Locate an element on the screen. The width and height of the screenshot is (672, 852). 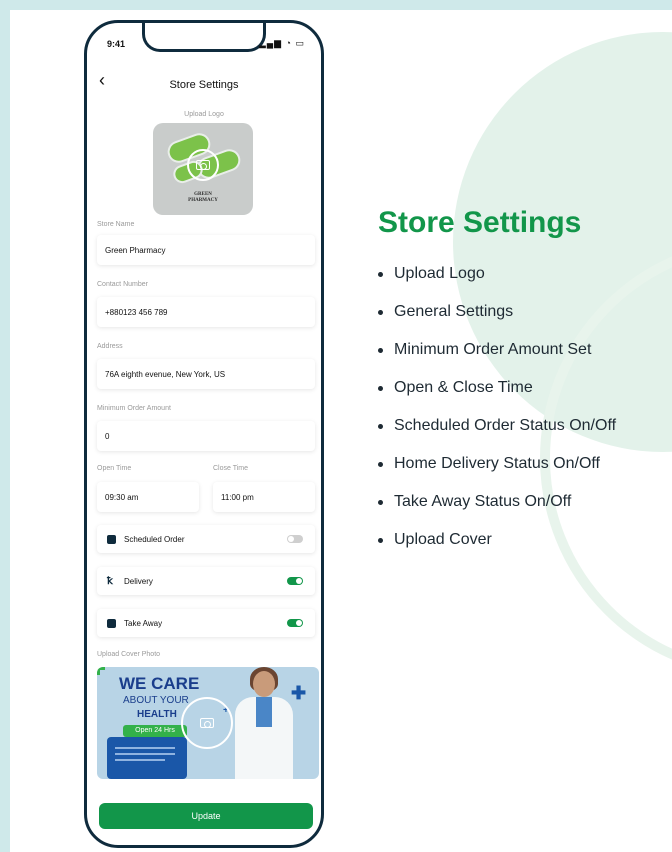
scheduled-order-row: Scheduled Order is located at coordinates (206, 539).